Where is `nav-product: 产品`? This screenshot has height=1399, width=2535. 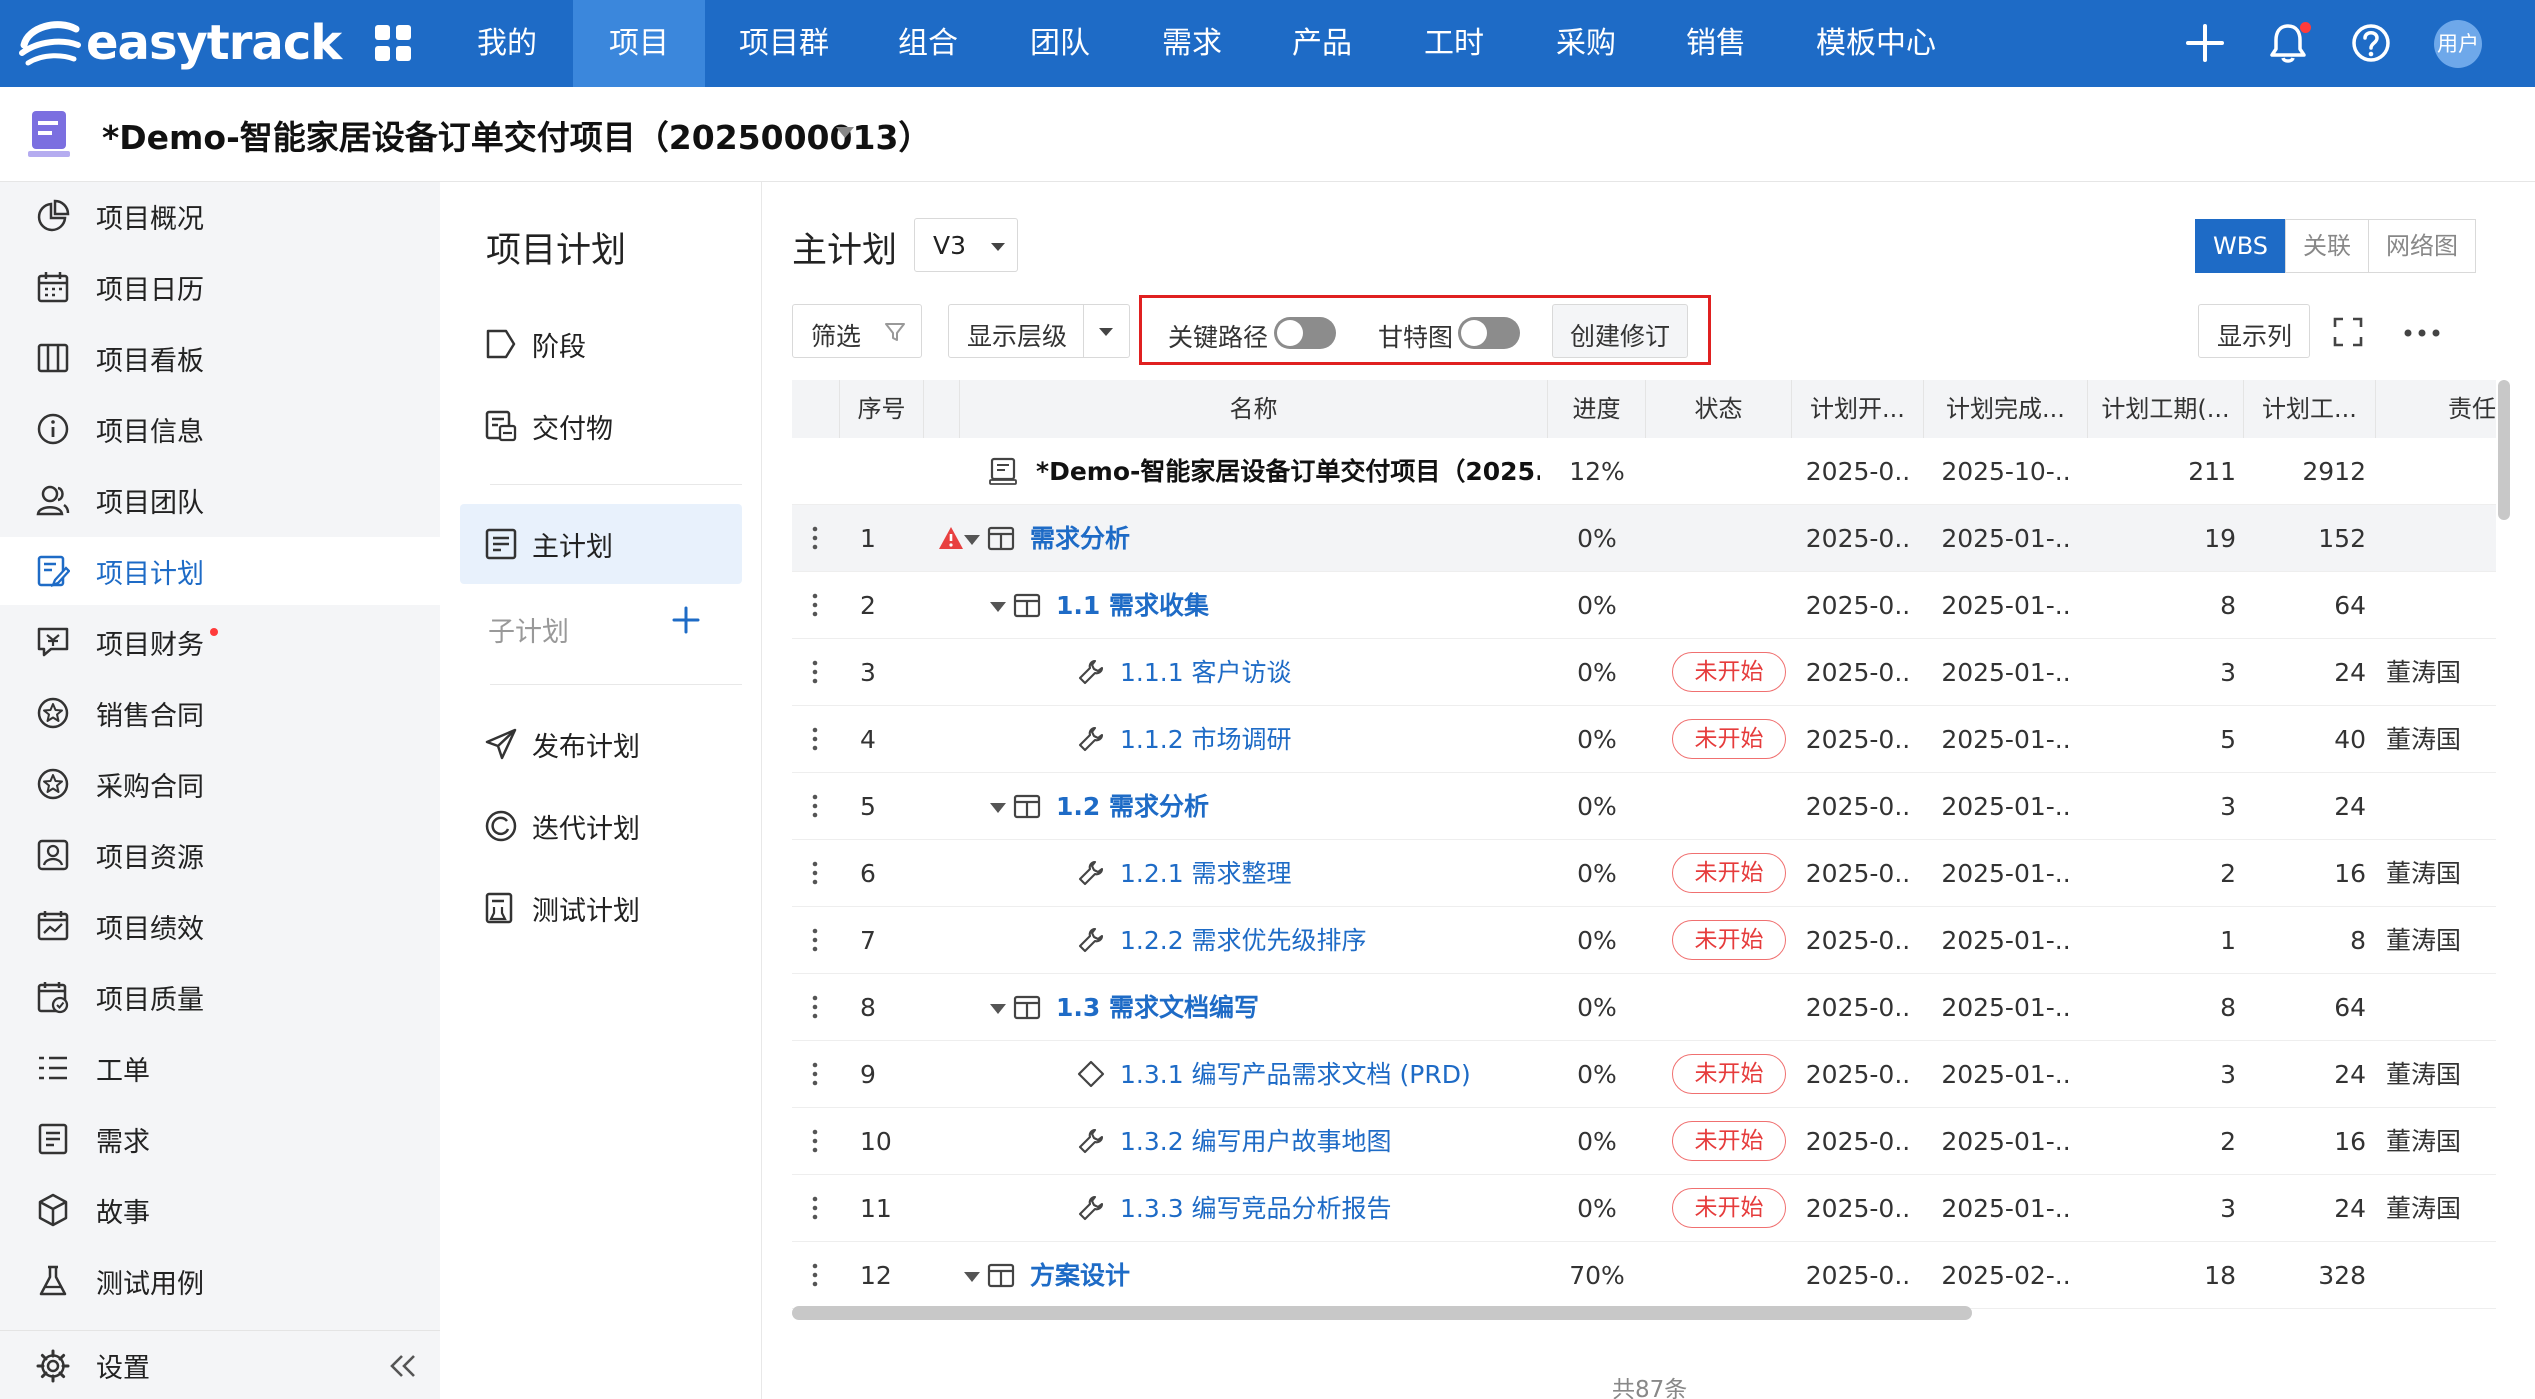
nav-product: 产品 is located at coordinates (1322, 43).